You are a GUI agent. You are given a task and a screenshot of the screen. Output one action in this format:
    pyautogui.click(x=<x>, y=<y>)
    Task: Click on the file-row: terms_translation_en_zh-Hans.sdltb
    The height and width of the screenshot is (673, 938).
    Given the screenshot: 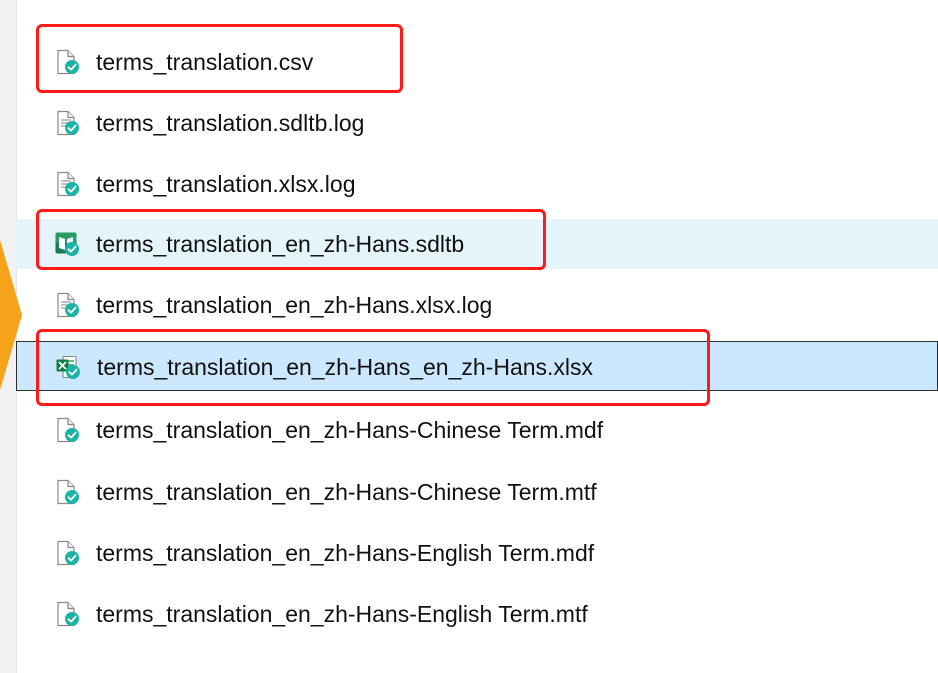 What is the action you would take?
    pyautogui.click(x=477, y=244)
    